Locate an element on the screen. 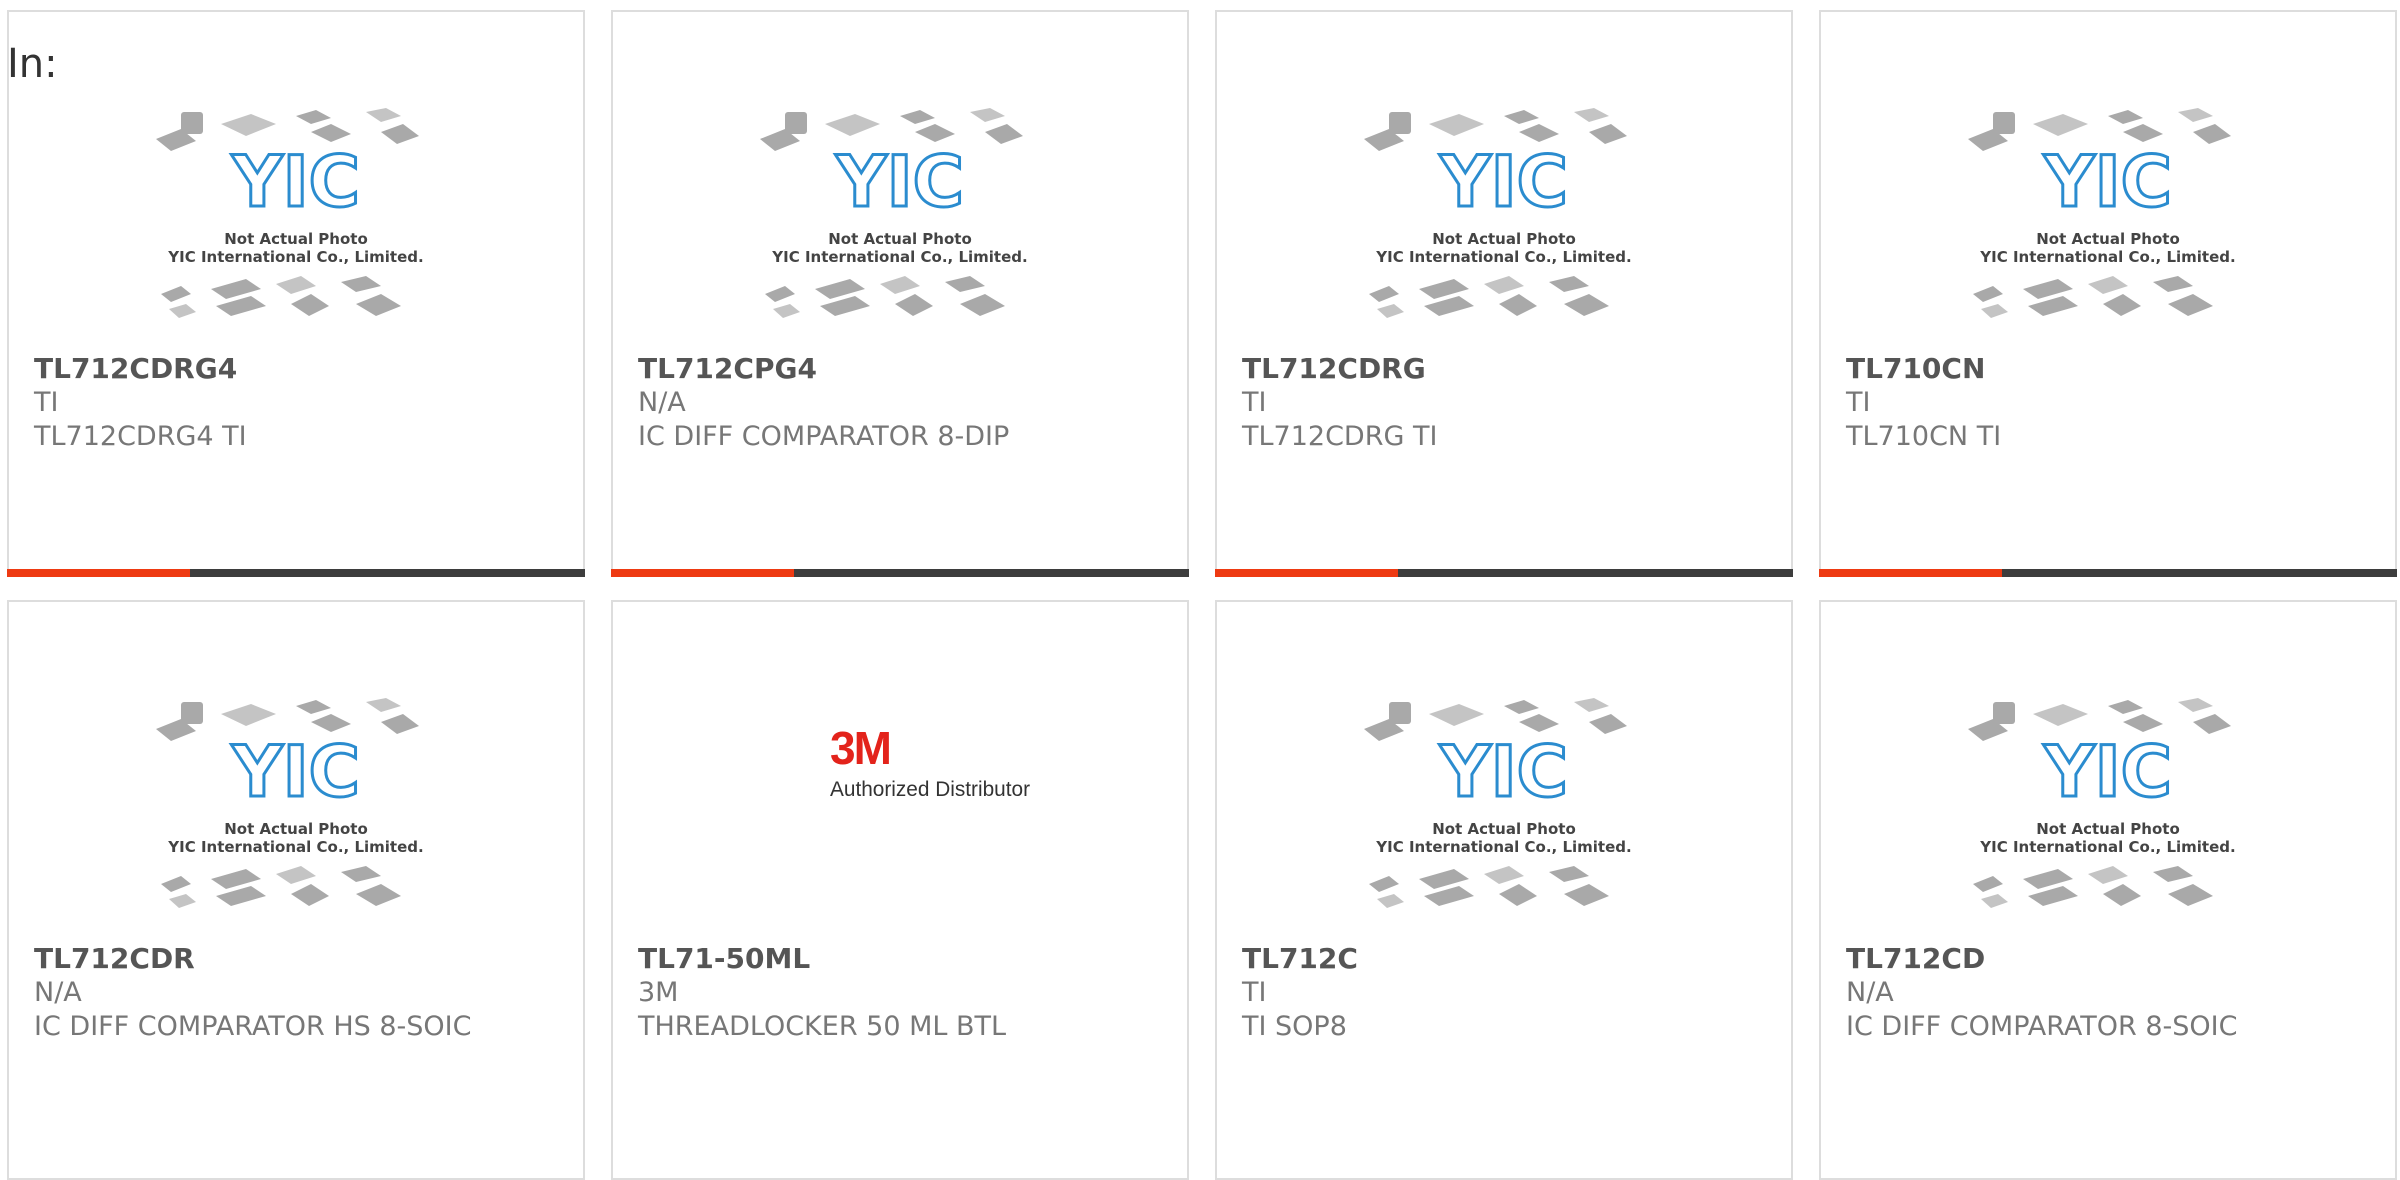 This screenshot has height=1180, width=2400. part-number: TL712CD is located at coordinates (1915, 958).